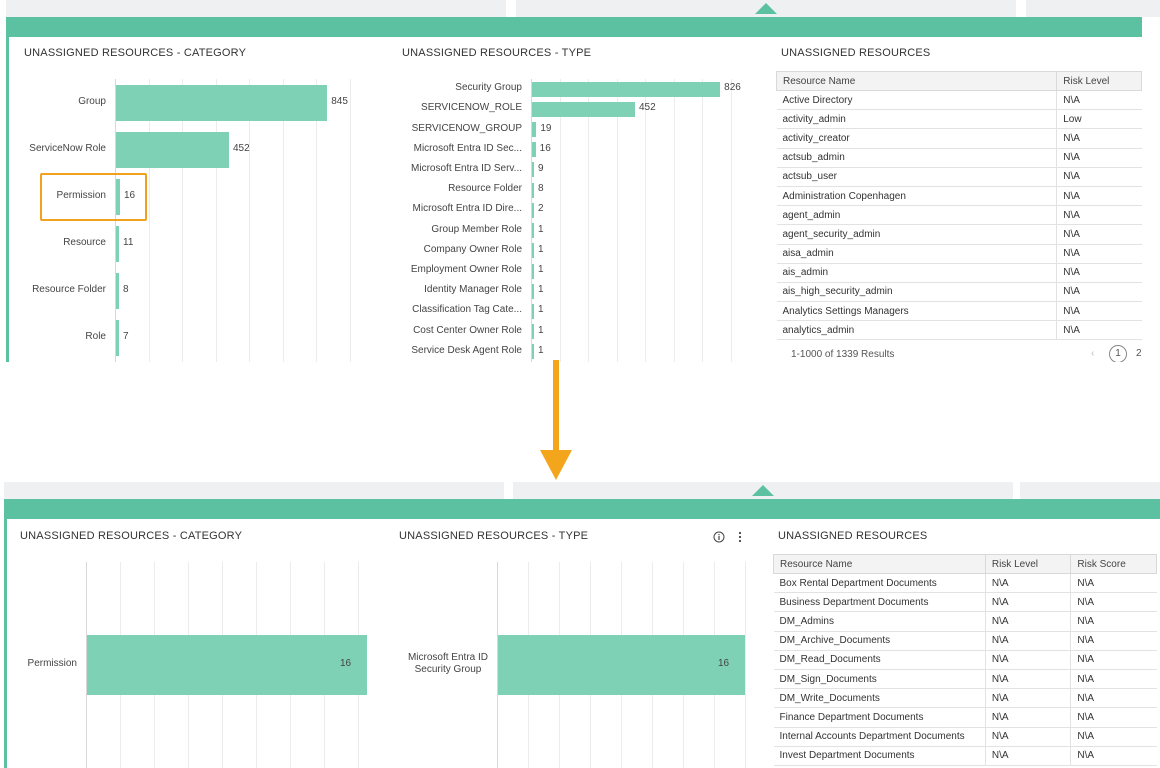  Describe the element at coordinates (719, 537) in the screenshot. I see `info-icon` at that location.